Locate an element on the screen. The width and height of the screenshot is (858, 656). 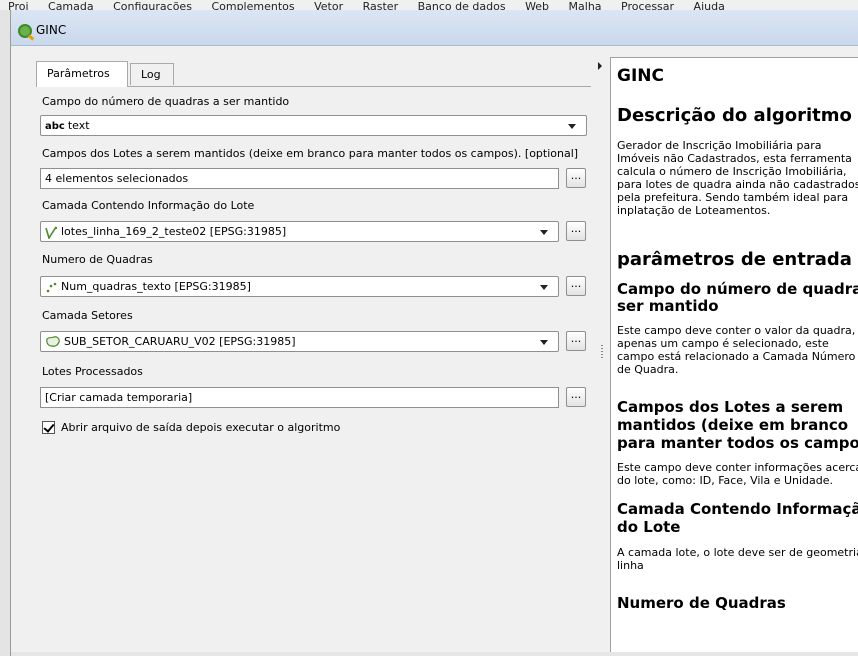
lot-fields-input: 4 elementos selecionados is located at coordinates (299, 178).